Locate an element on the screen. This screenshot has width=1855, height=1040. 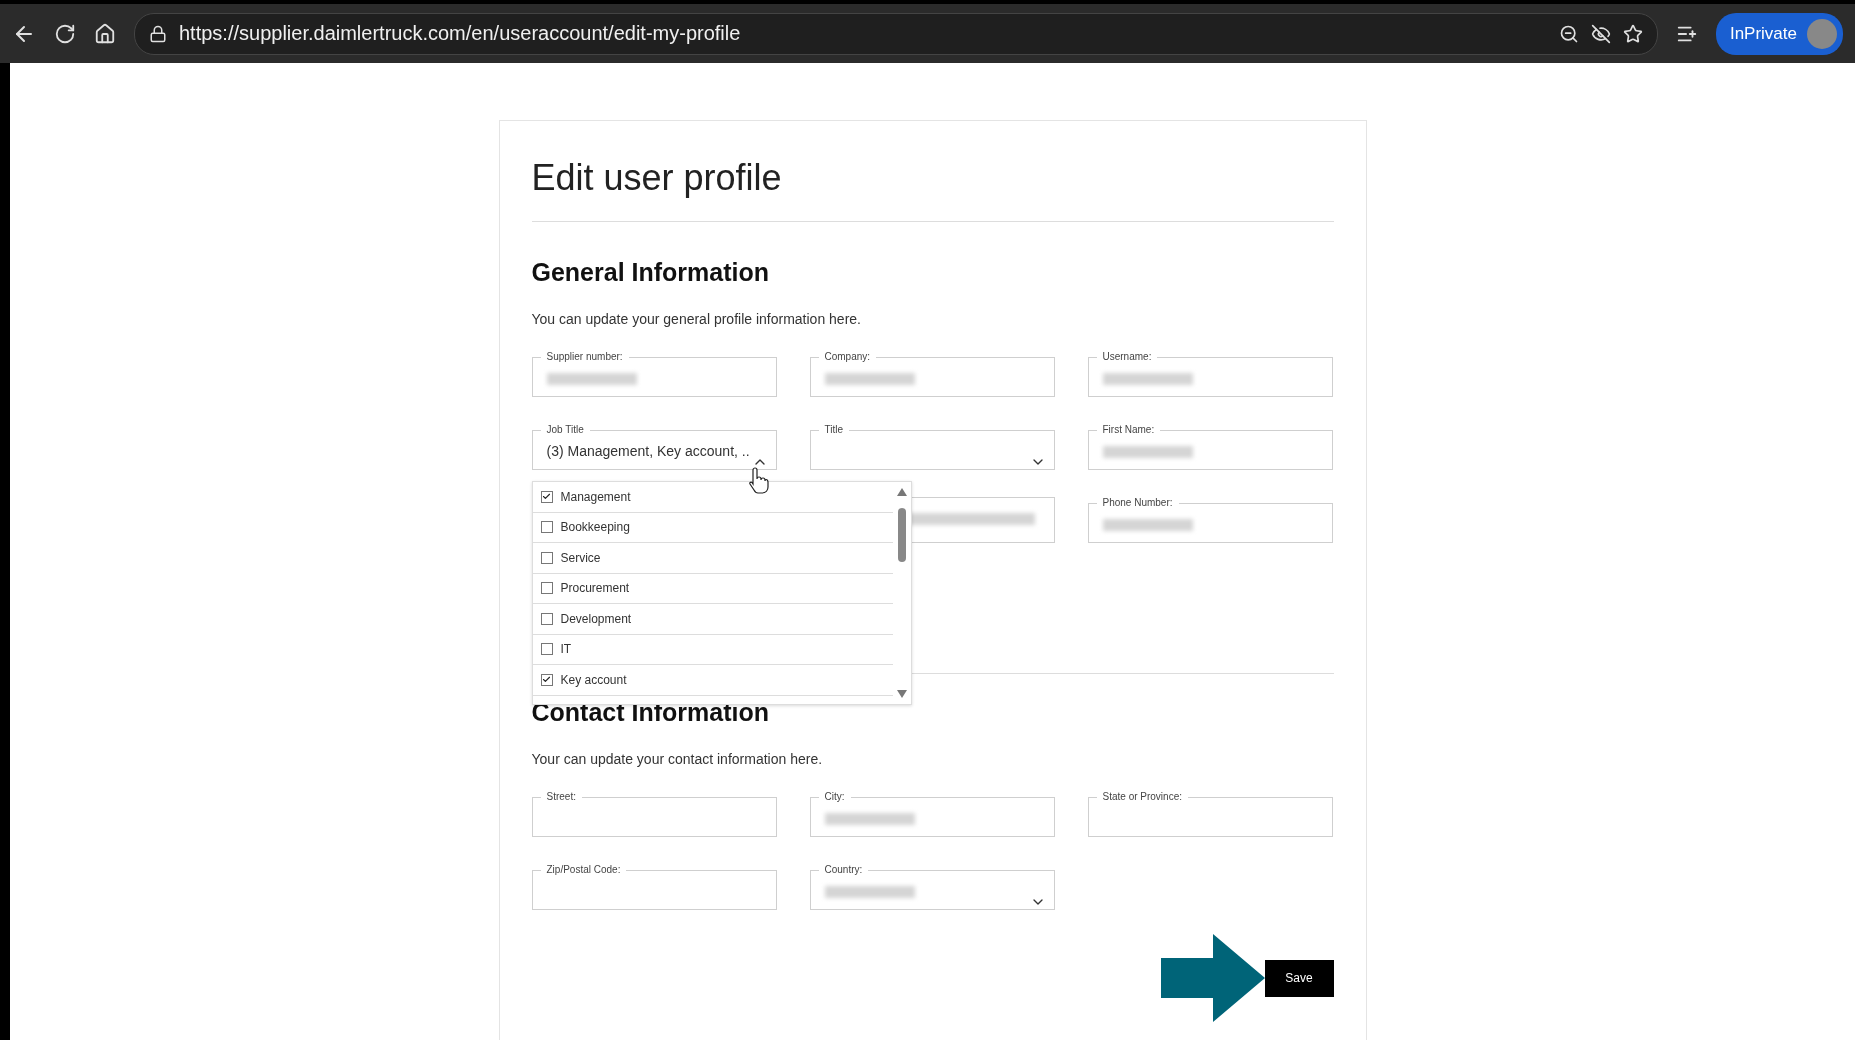
input-field: Company: is located at coordinates (932, 374).